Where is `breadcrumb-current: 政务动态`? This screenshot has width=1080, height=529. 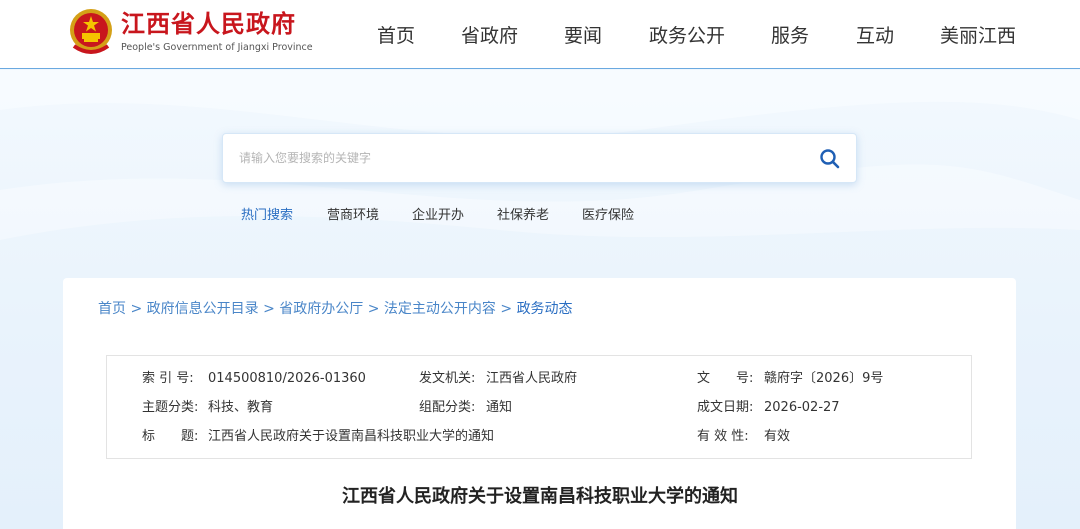 breadcrumb-current: 政务动态 is located at coordinates (545, 309).